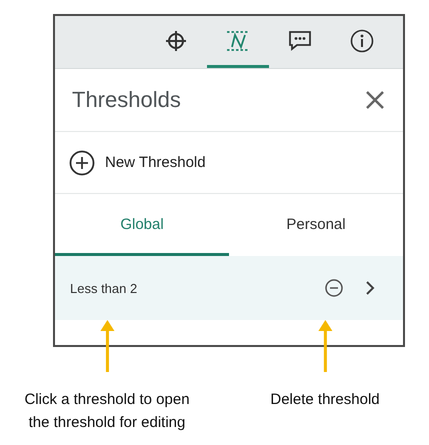 The width and height of the screenshot is (429, 445). I want to click on threshold-name: Less than 2, so click(104, 288).